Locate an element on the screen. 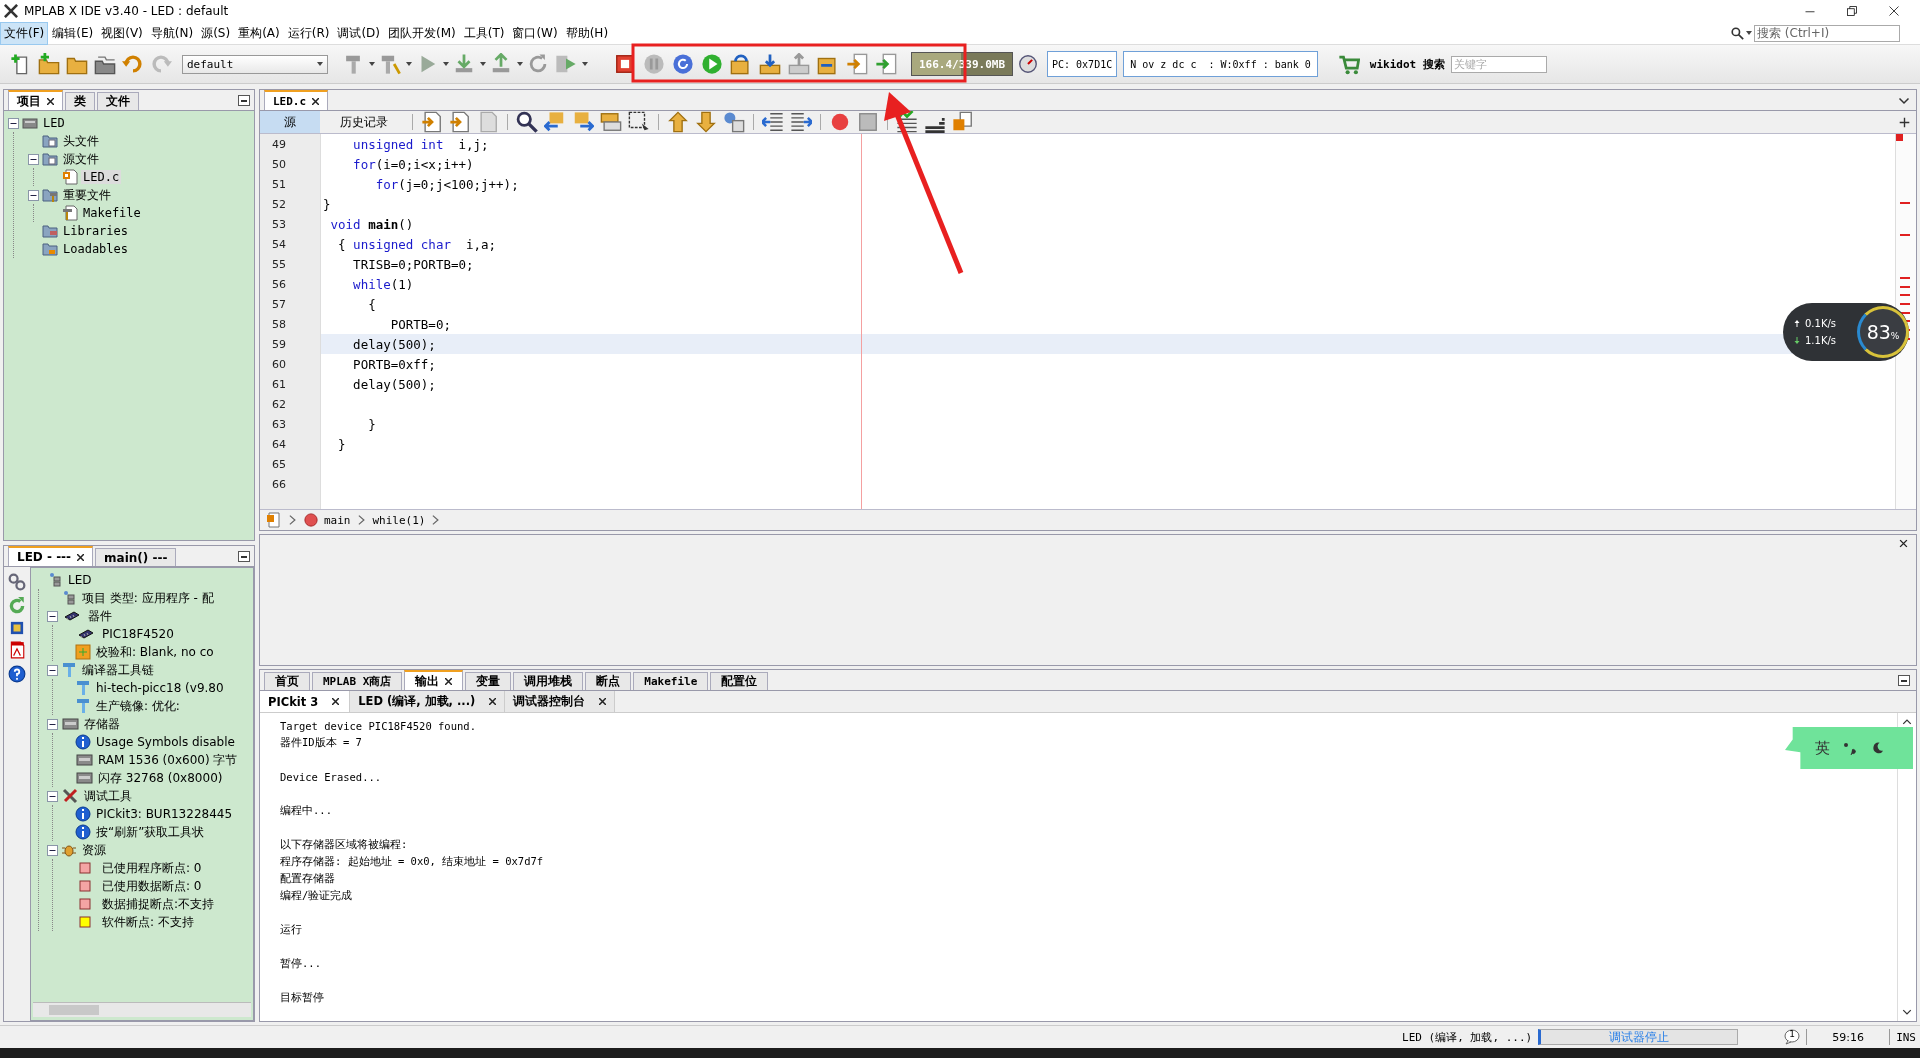 The height and width of the screenshot is (1058, 1920). output-tab: Makefile is located at coordinates (671, 681).